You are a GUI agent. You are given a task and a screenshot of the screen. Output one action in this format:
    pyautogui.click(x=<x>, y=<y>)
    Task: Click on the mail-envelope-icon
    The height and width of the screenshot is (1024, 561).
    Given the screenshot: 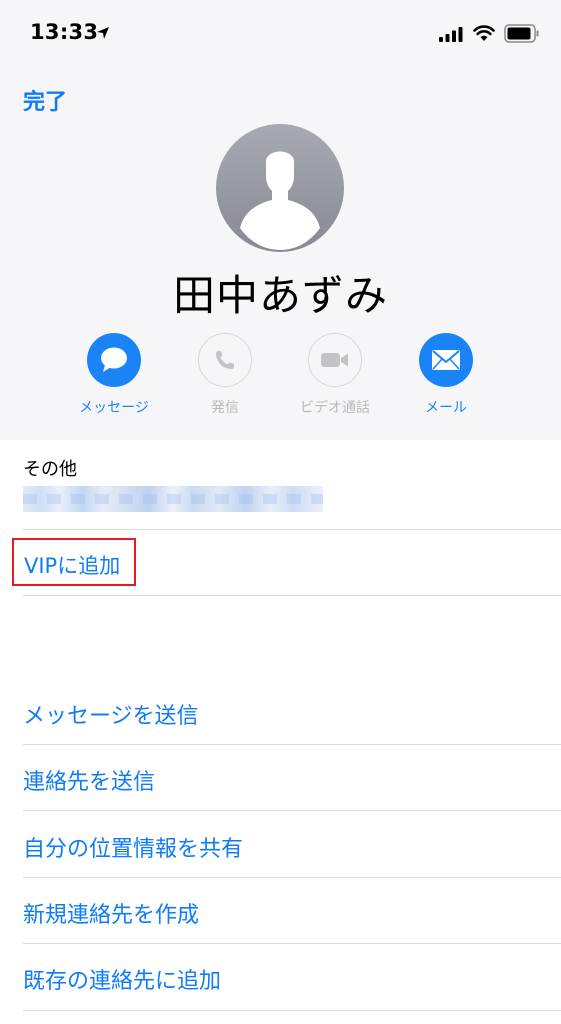 What is the action you would take?
    pyautogui.click(x=446, y=360)
    